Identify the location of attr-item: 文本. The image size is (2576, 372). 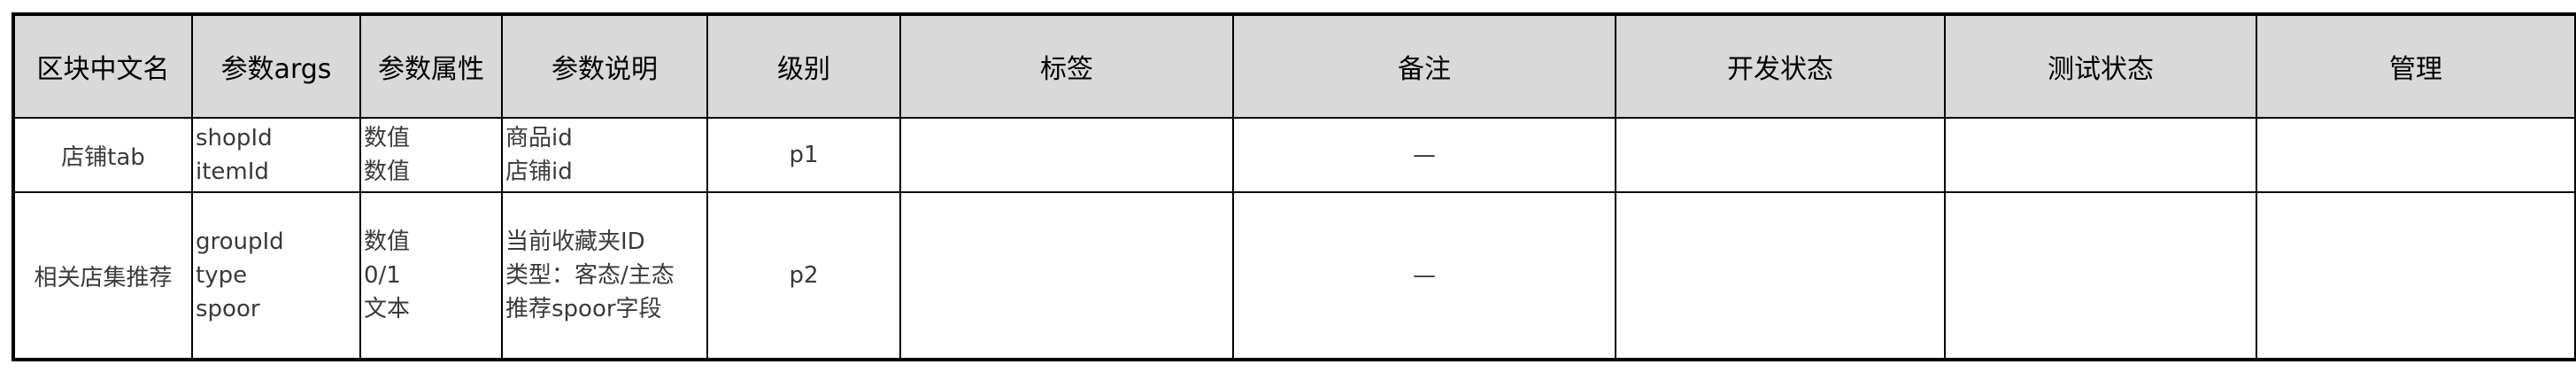
(387, 309).